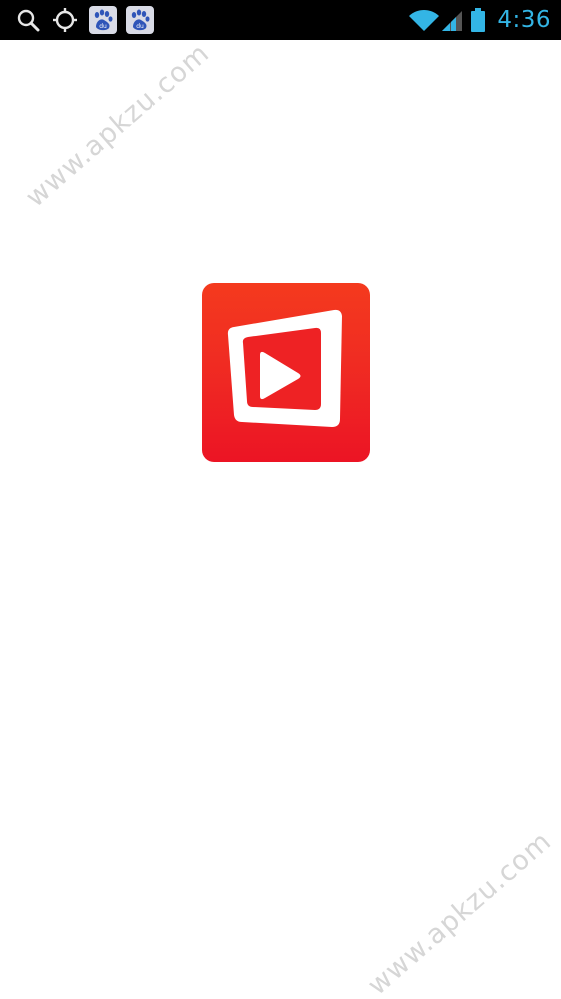 This screenshot has width=561, height=999. Describe the element at coordinates (524, 20) in the screenshot. I see `status-time: 4:36` at that location.